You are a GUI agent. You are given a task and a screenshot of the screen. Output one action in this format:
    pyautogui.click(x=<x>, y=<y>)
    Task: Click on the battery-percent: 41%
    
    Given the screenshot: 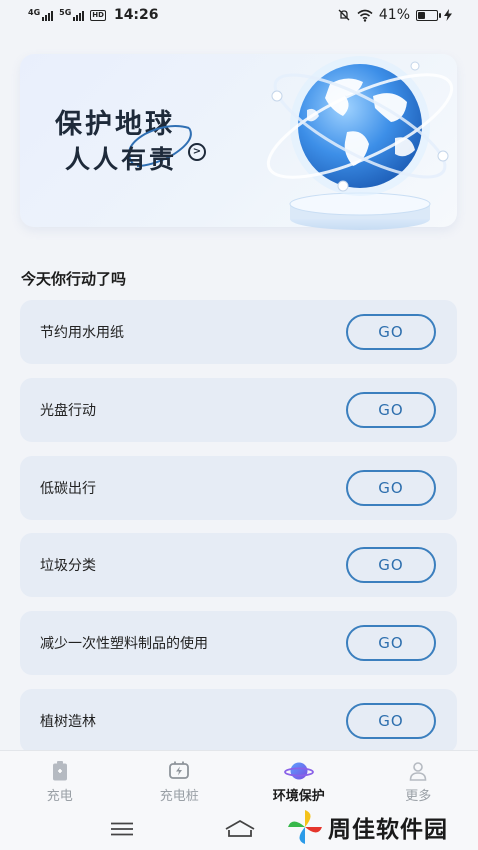 What is the action you would take?
    pyautogui.click(x=394, y=15)
    